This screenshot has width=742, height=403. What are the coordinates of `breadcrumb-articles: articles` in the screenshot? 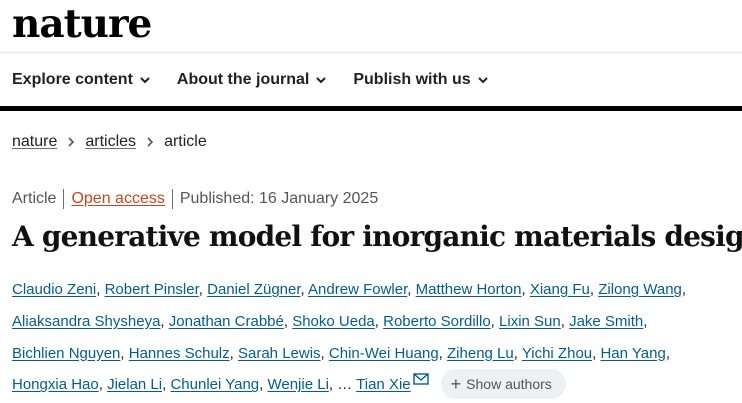 It's located at (110, 142).